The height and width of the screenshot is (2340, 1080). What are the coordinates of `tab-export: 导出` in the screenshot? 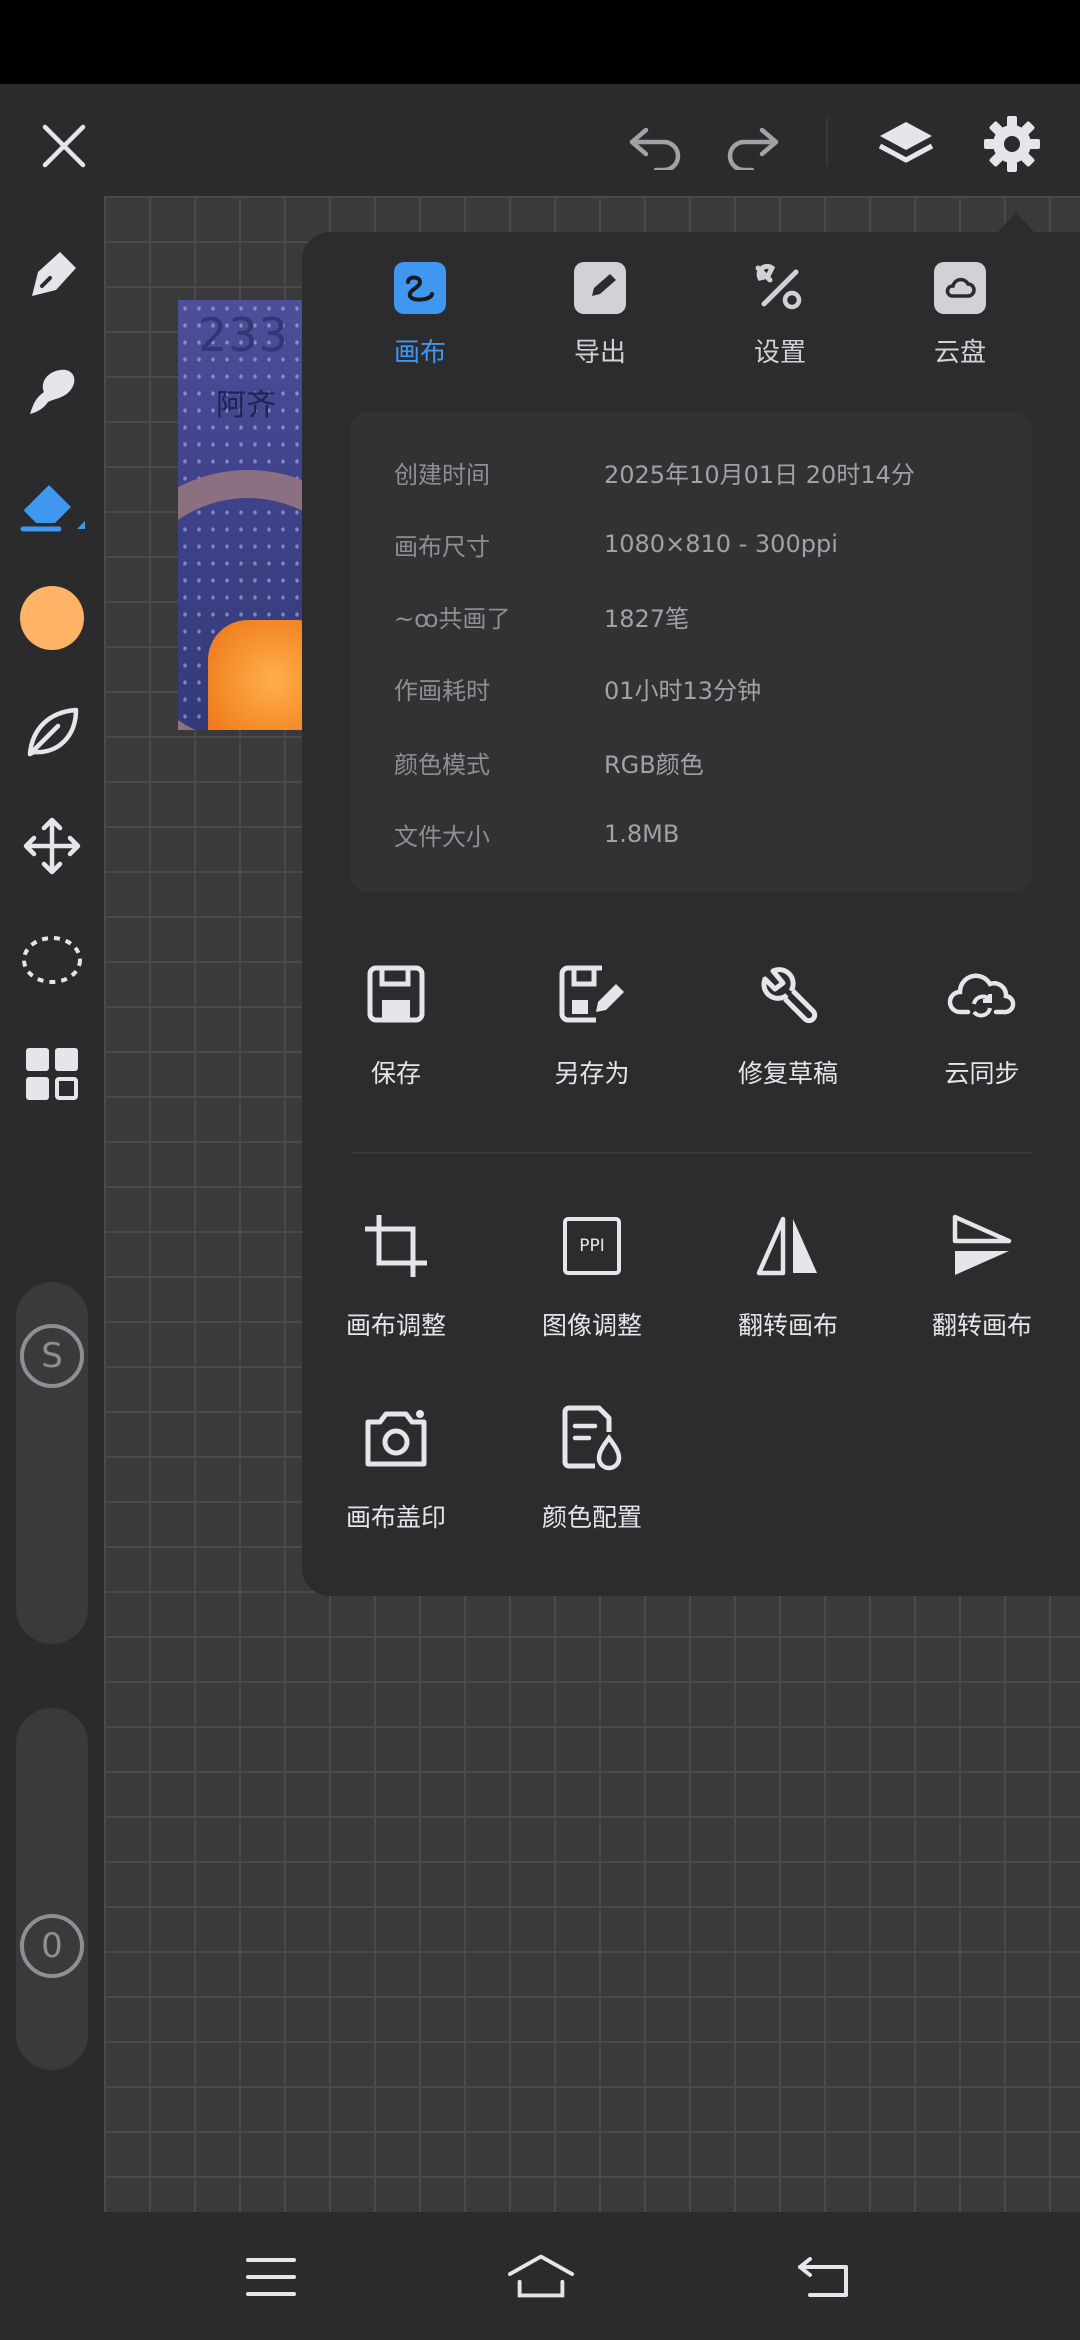 It's located at (600, 322).